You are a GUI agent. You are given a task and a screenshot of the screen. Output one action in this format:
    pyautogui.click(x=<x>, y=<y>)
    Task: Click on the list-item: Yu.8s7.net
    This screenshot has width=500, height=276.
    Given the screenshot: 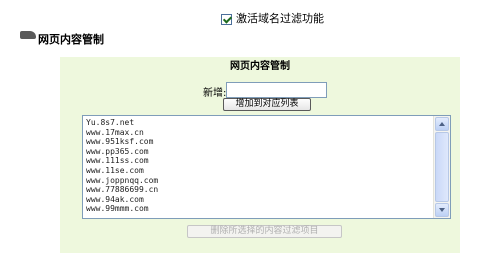 What is the action you would take?
    pyautogui.click(x=122, y=123)
    